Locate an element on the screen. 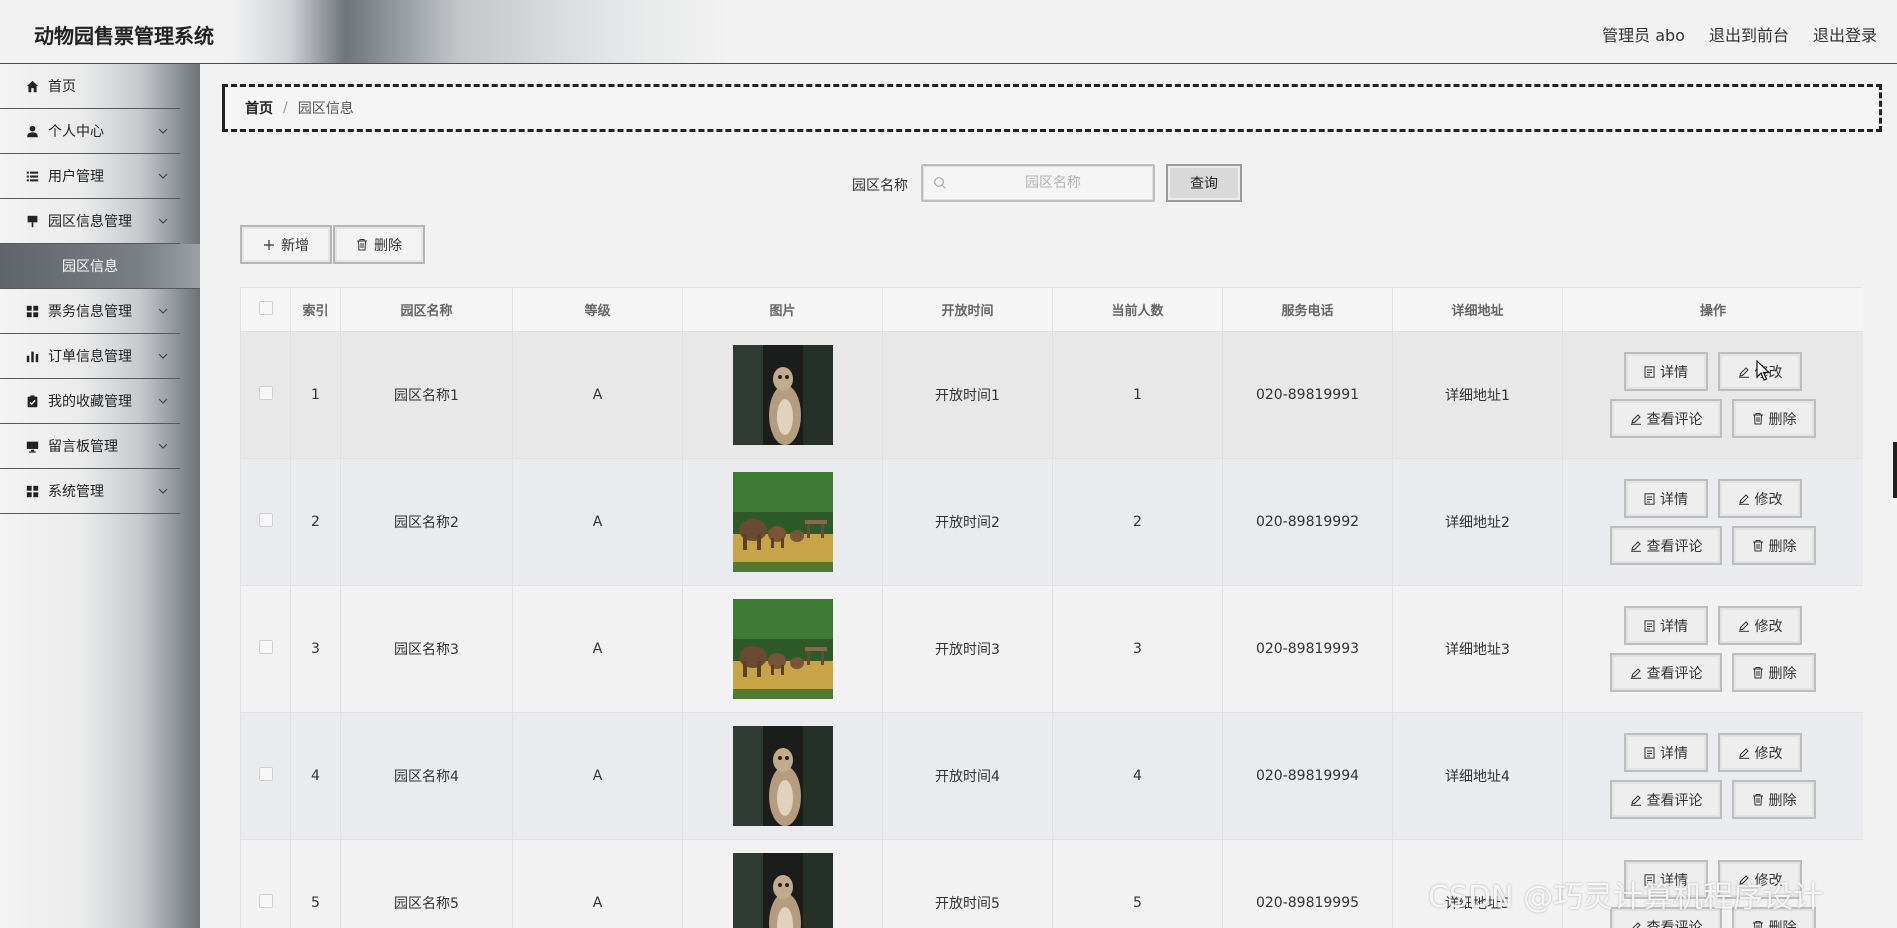  batch-delete-button: 删除 is located at coordinates (379, 244).